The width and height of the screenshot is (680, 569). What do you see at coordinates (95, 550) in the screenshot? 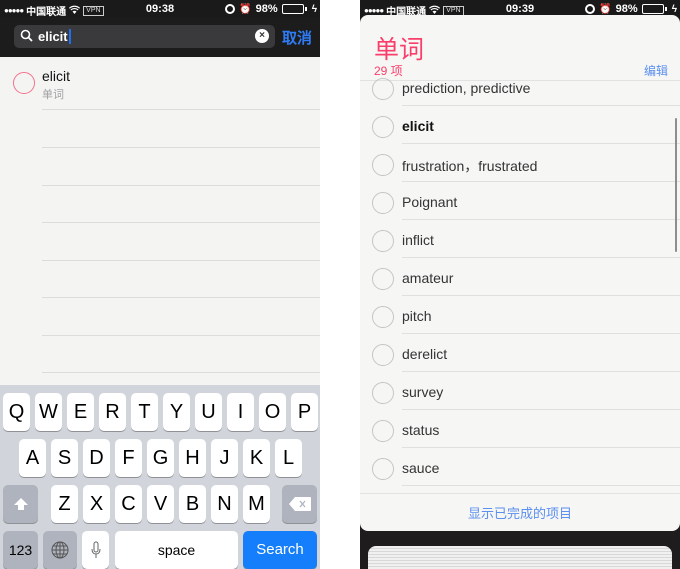
I see `dictation-key` at bounding box center [95, 550].